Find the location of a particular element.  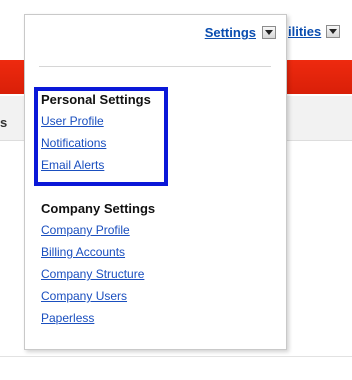

utilities-menu: ilities is located at coordinates (314, 31).